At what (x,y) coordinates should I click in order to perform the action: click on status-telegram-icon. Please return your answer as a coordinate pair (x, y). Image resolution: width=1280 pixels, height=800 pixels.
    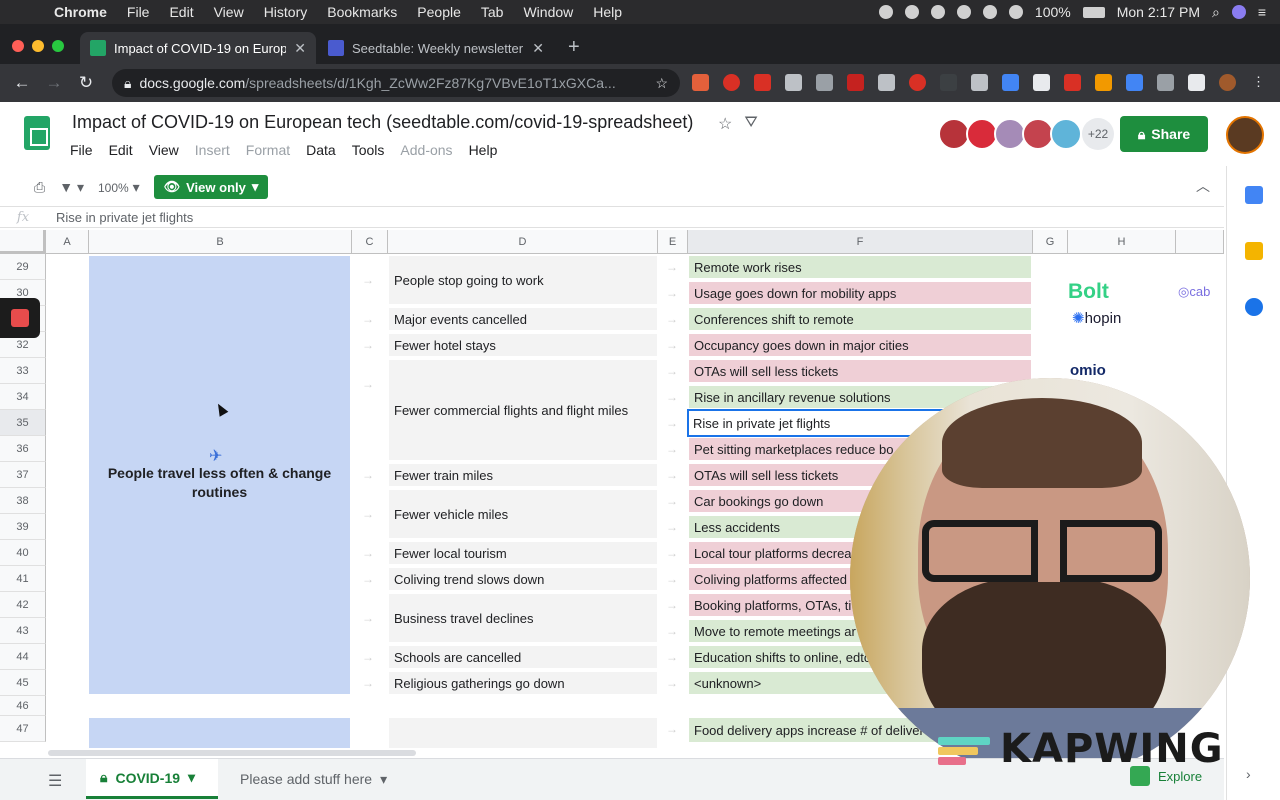
    Looking at the image, I should click on (885, 12).